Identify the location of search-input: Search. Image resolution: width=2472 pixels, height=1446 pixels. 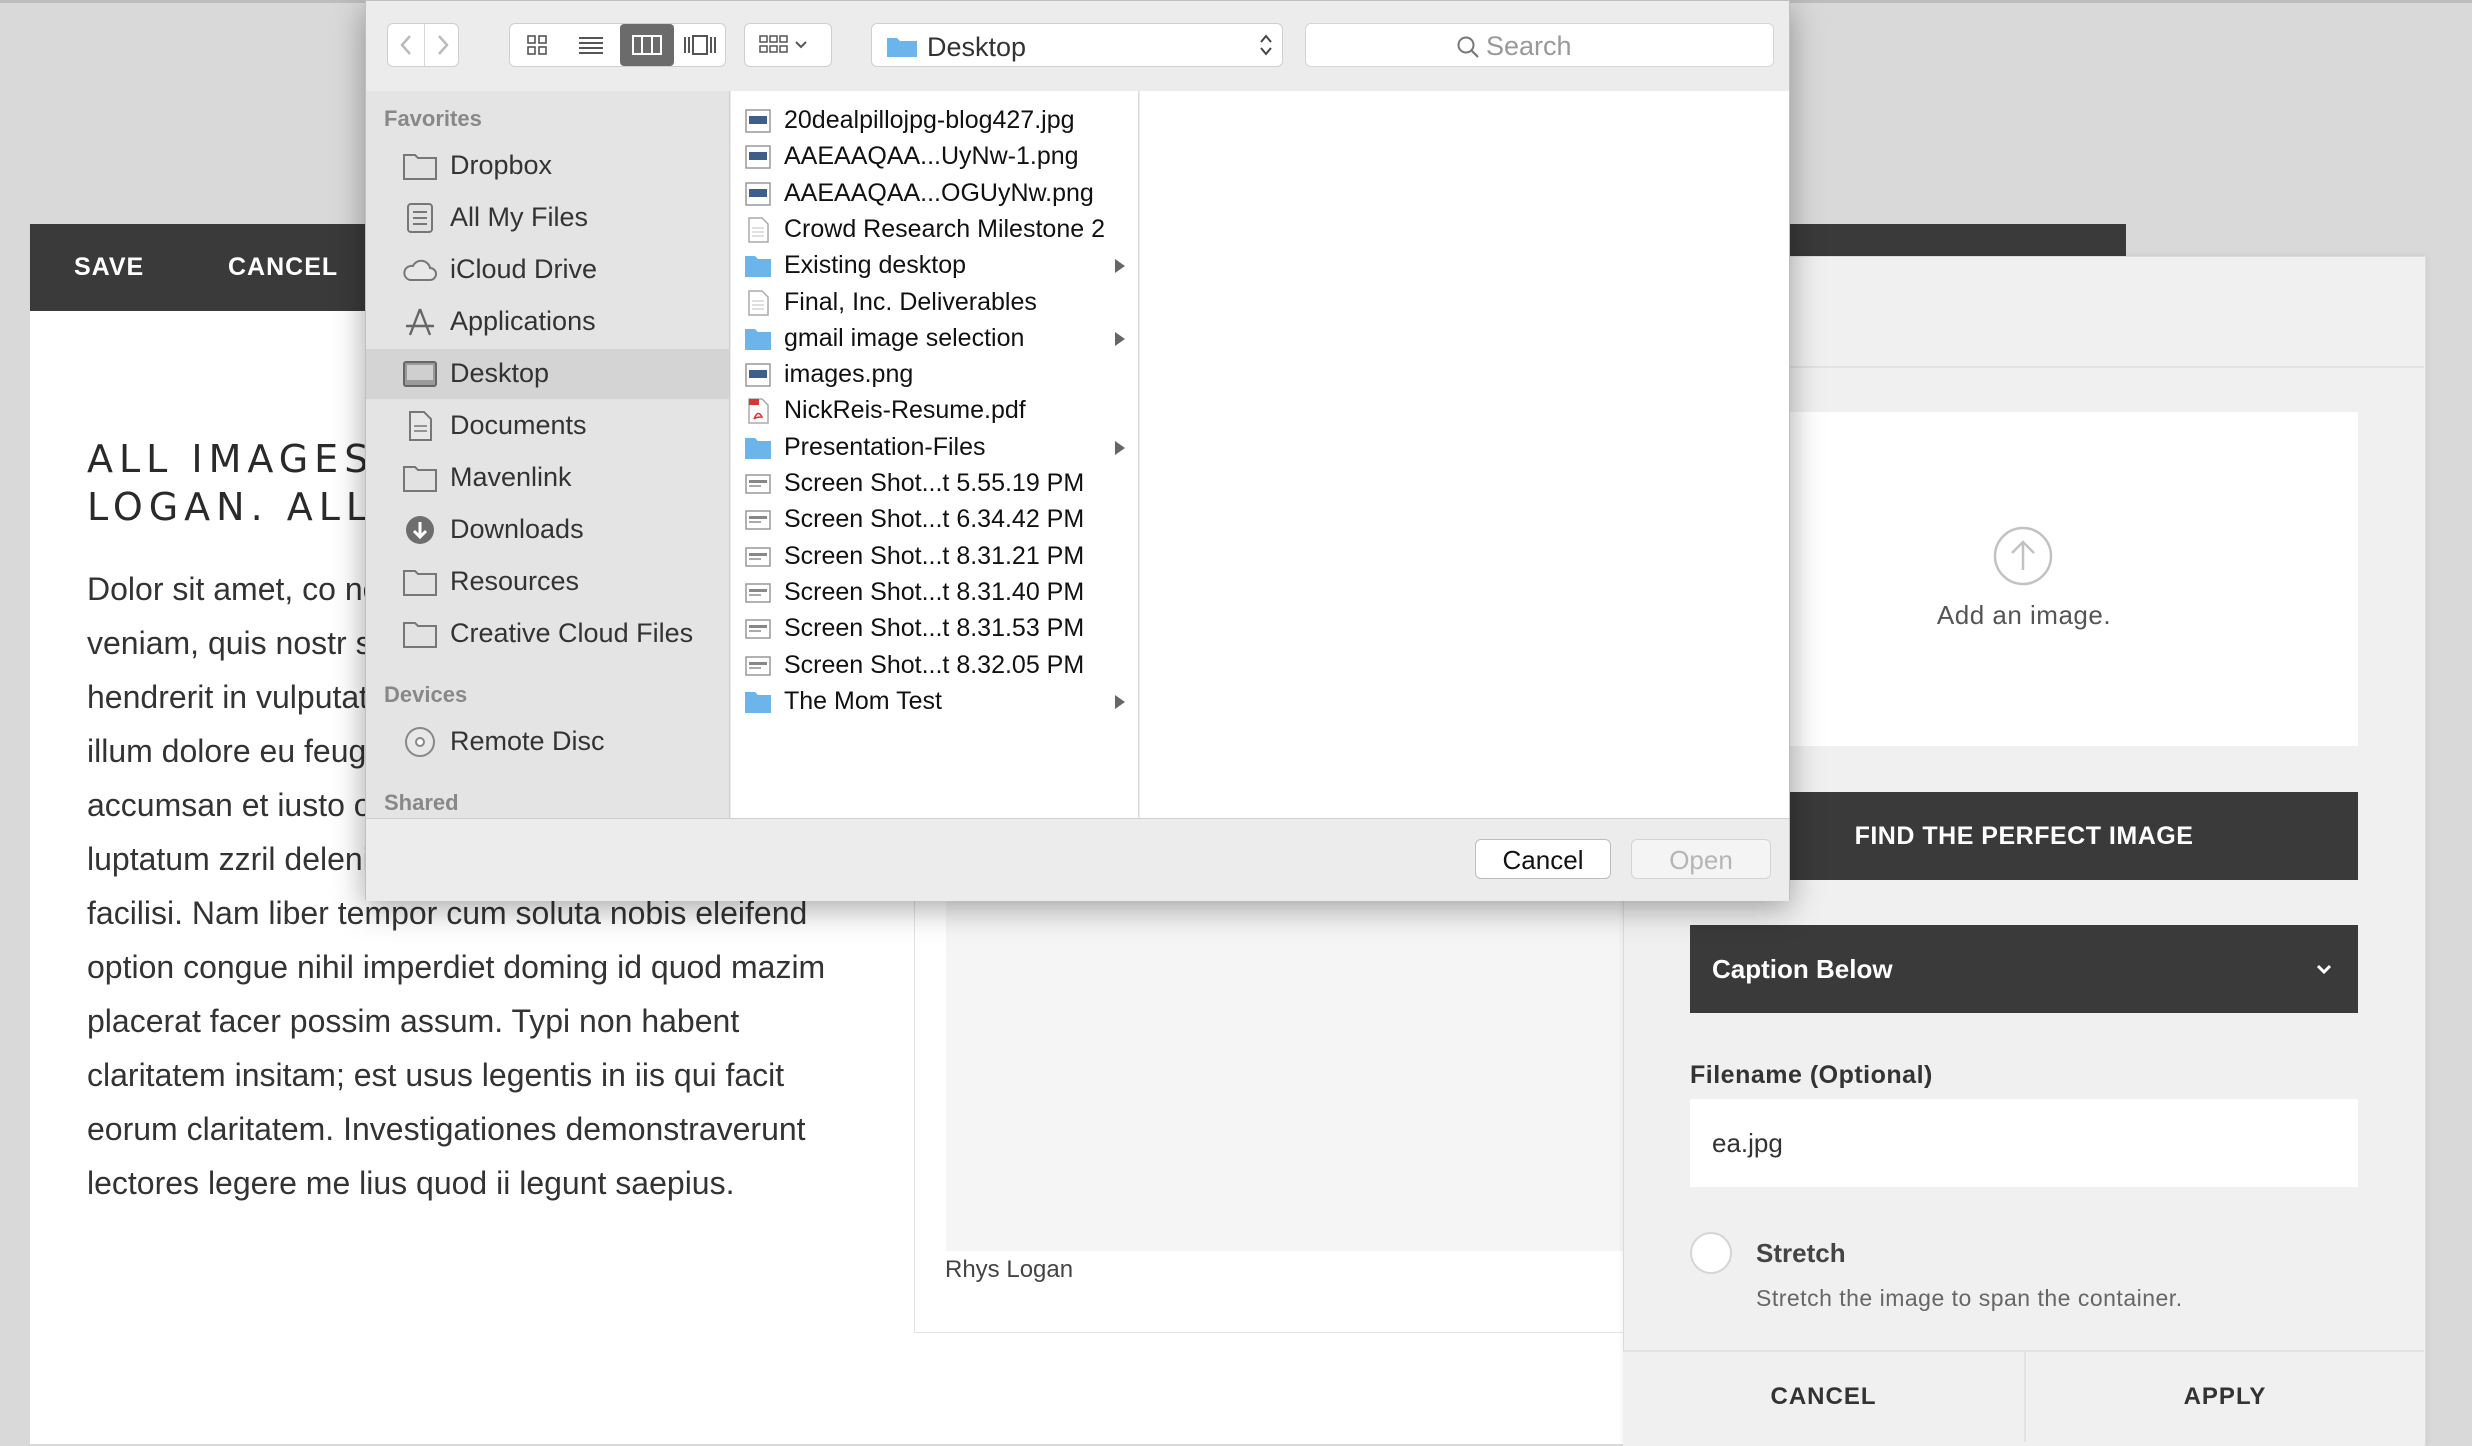
(1539, 45).